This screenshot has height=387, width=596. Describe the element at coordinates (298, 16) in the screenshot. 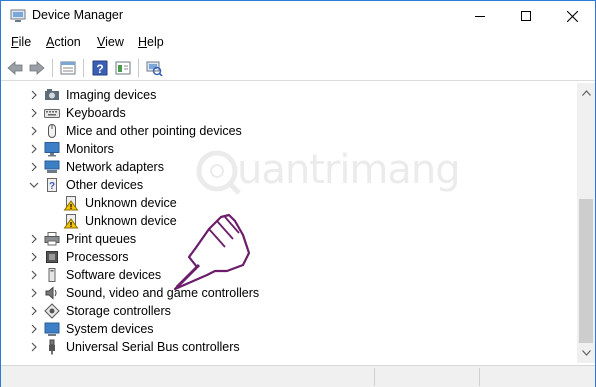

I see `title-bar: Device Manager` at that location.